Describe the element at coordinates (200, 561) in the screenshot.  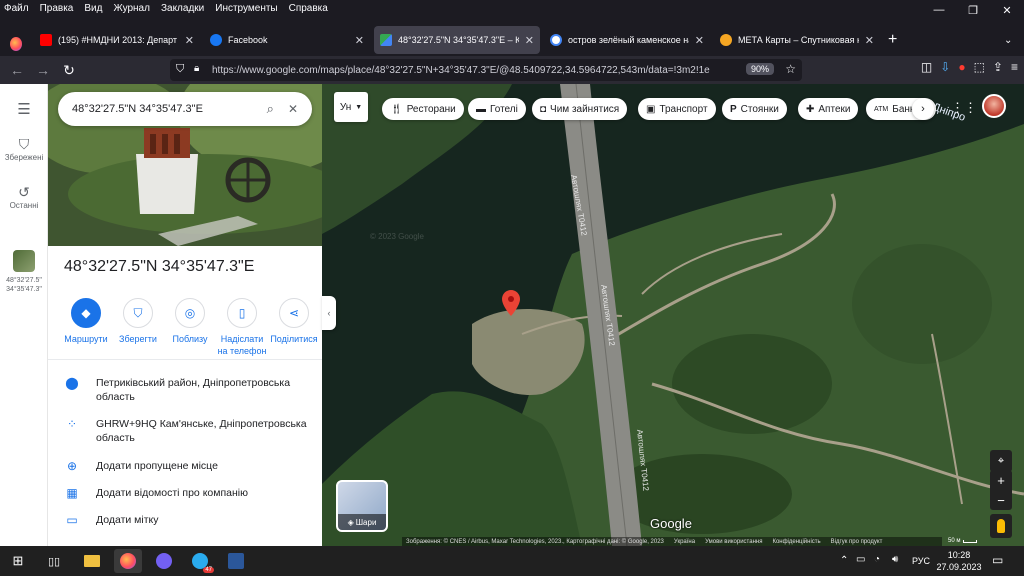
I see `telegram-icon: 47` at that location.